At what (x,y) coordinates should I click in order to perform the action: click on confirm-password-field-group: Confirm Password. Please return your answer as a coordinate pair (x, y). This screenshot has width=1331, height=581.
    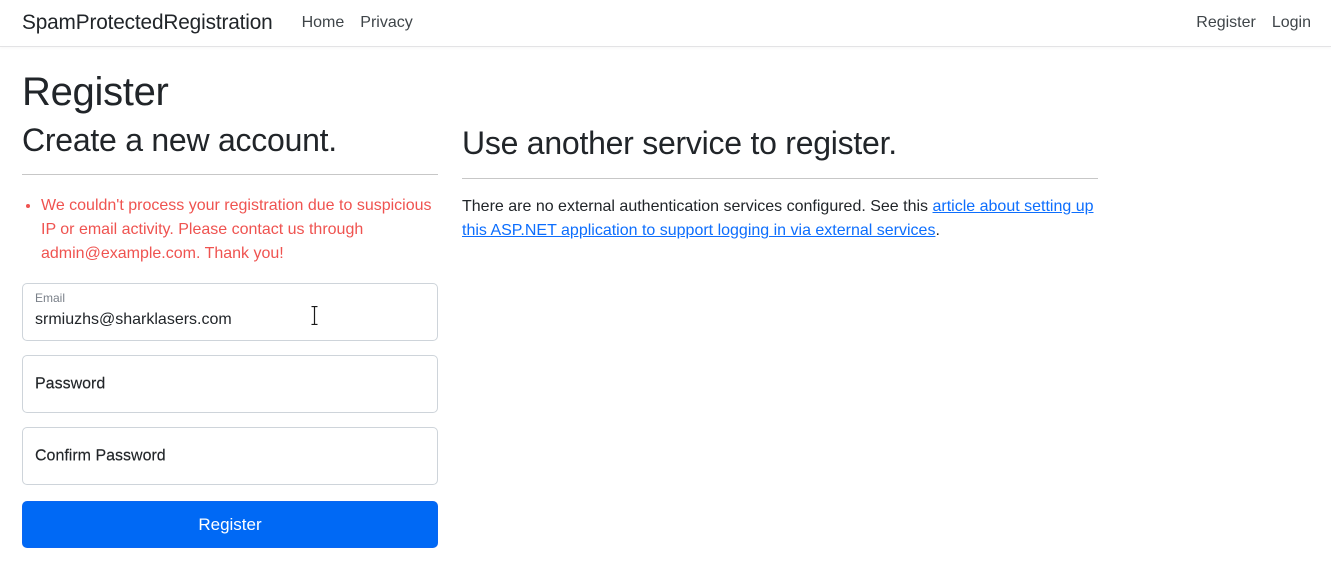
    Looking at the image, I should click on (230, 456).